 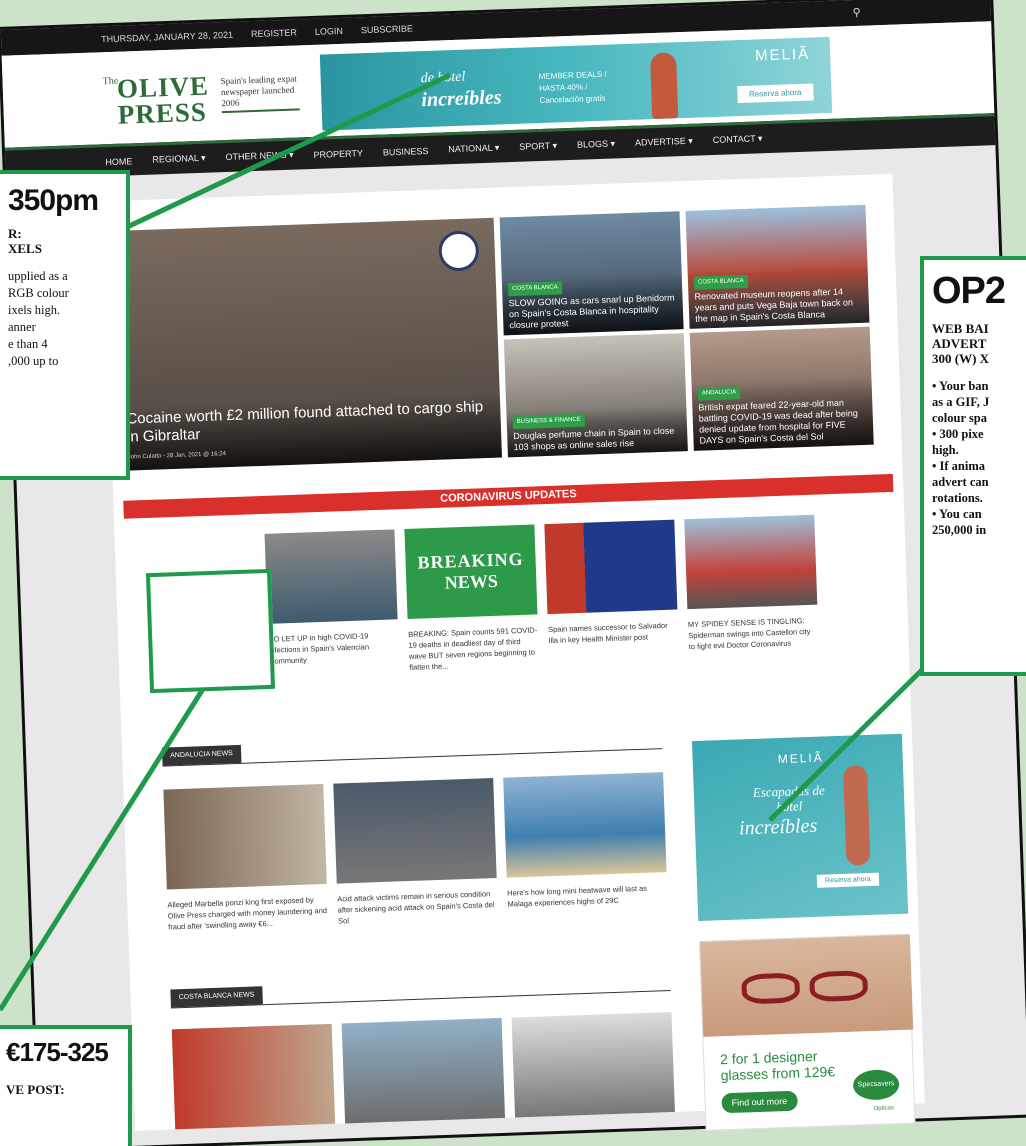 What do you see at coordinates (66, 1085) in the screenshot?
I see `callout-bottom-left: €175-325 VE POST:` at bounding box center [66, 1085].